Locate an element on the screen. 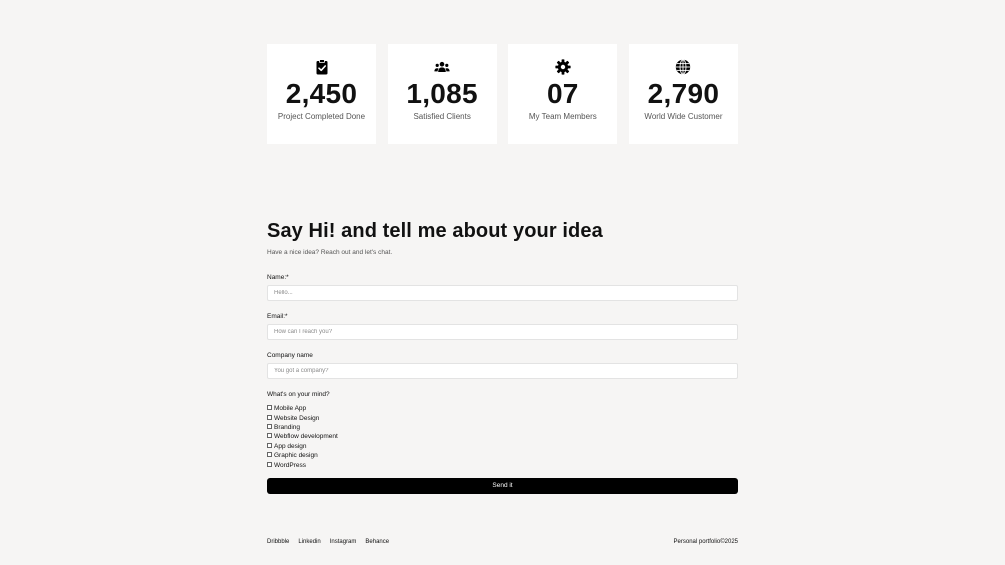 This screenshot has width=1005, height=565. option-label: Website Design is located at coordinates (297, 418).